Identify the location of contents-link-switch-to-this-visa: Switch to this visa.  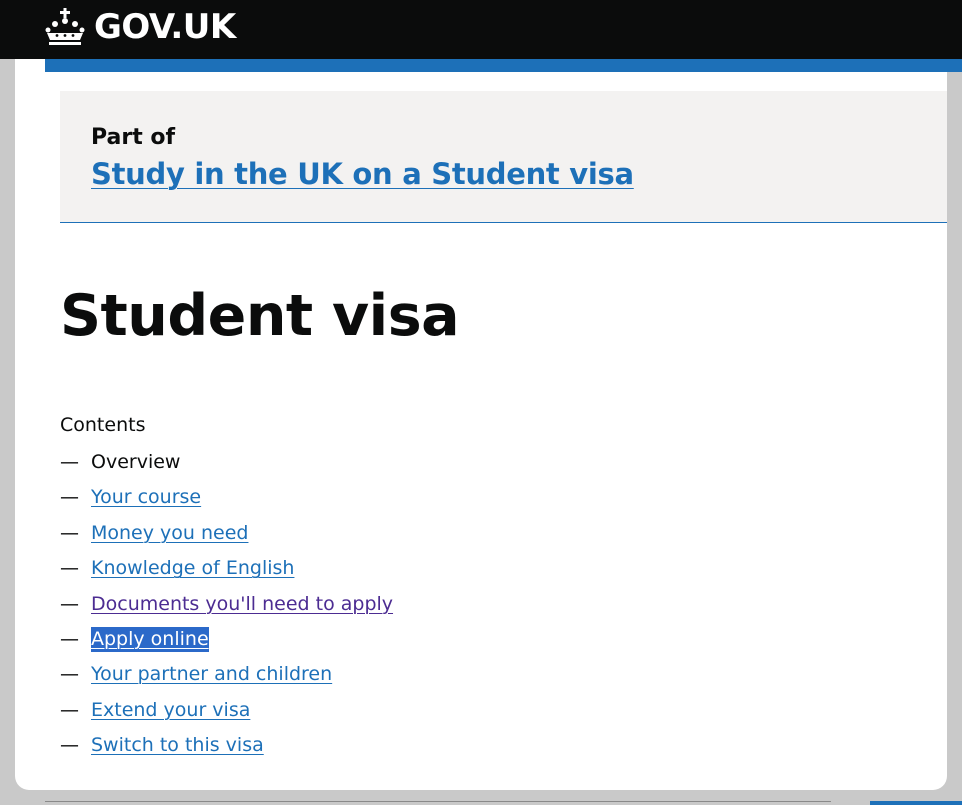
(177, 745).